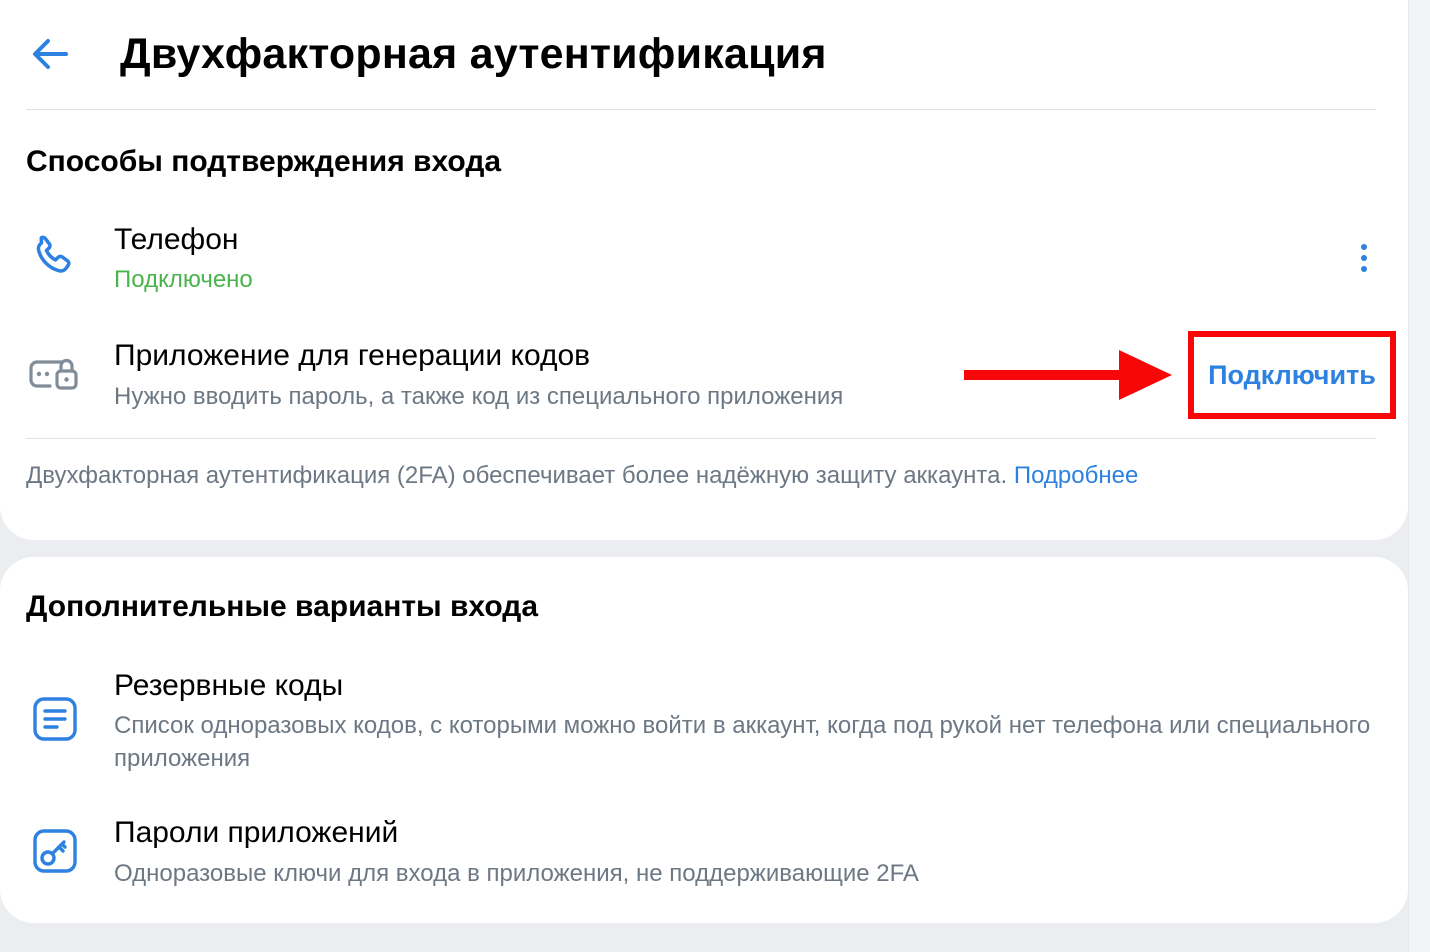 This screenshot has height=952, width=1430. I want to click on more-info-link: Подробнее, so click(1076, 475).